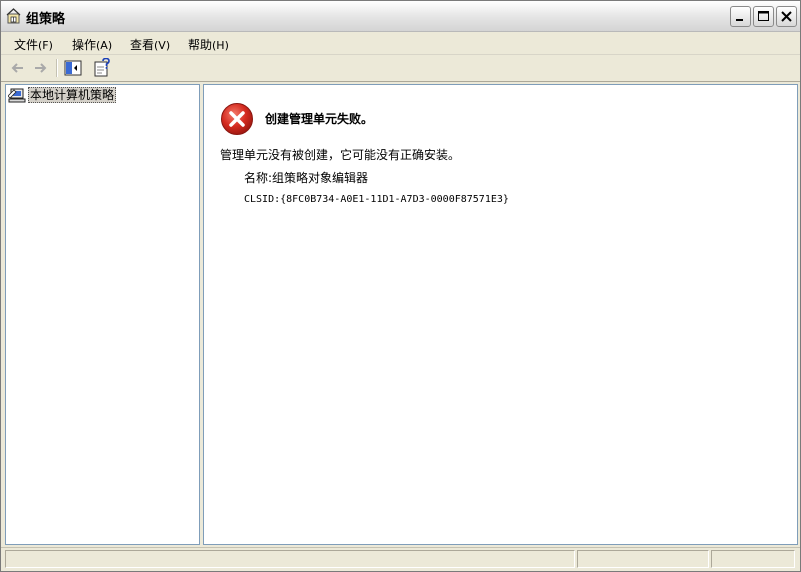 The width and height of the screenshot is (801, 572). I want to click on error-icon, so click(237, 119).